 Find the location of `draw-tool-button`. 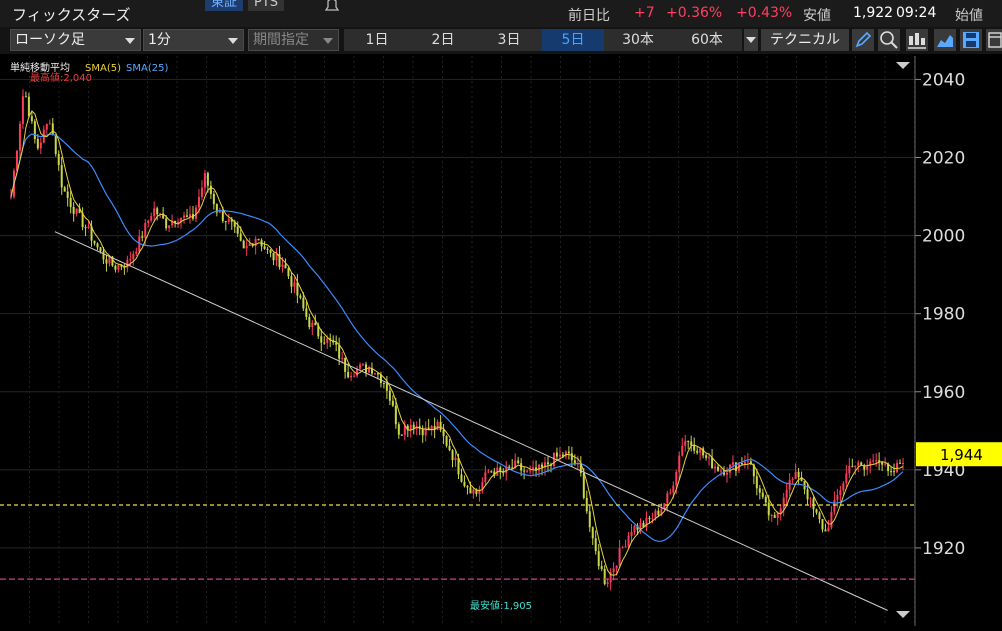

draw-tool-button is located at coordinates (863, 40).